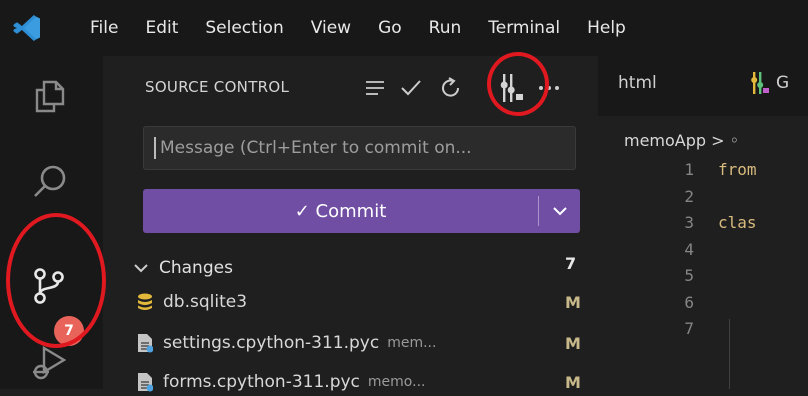 The width and height of the screenshot is (808, 396). Describe the element at coordinates (637, 83) in the screenshot. I see `tab-html: html` at that location.